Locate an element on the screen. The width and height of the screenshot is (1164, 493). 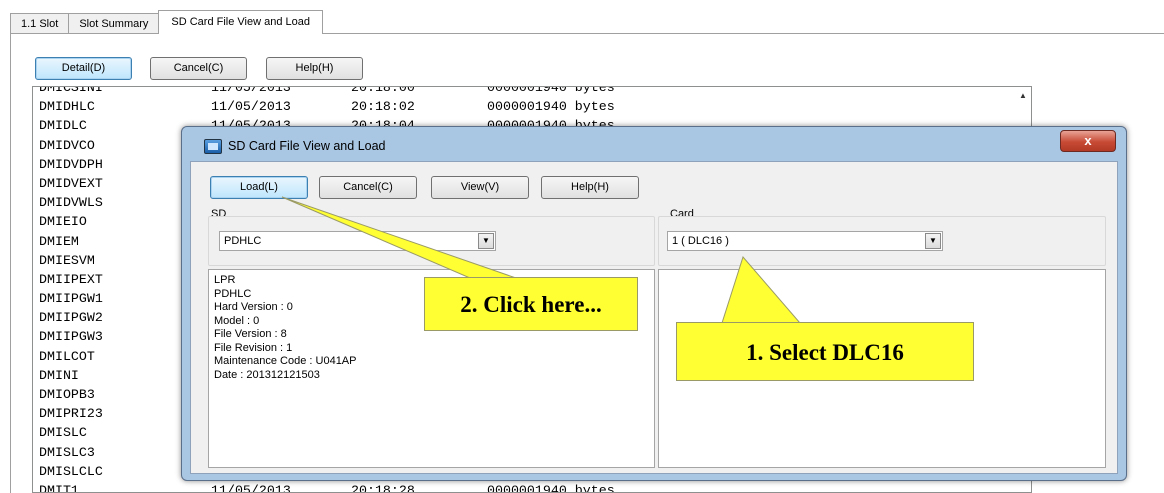
click-here-pointer is located at coordinates (399, 237).